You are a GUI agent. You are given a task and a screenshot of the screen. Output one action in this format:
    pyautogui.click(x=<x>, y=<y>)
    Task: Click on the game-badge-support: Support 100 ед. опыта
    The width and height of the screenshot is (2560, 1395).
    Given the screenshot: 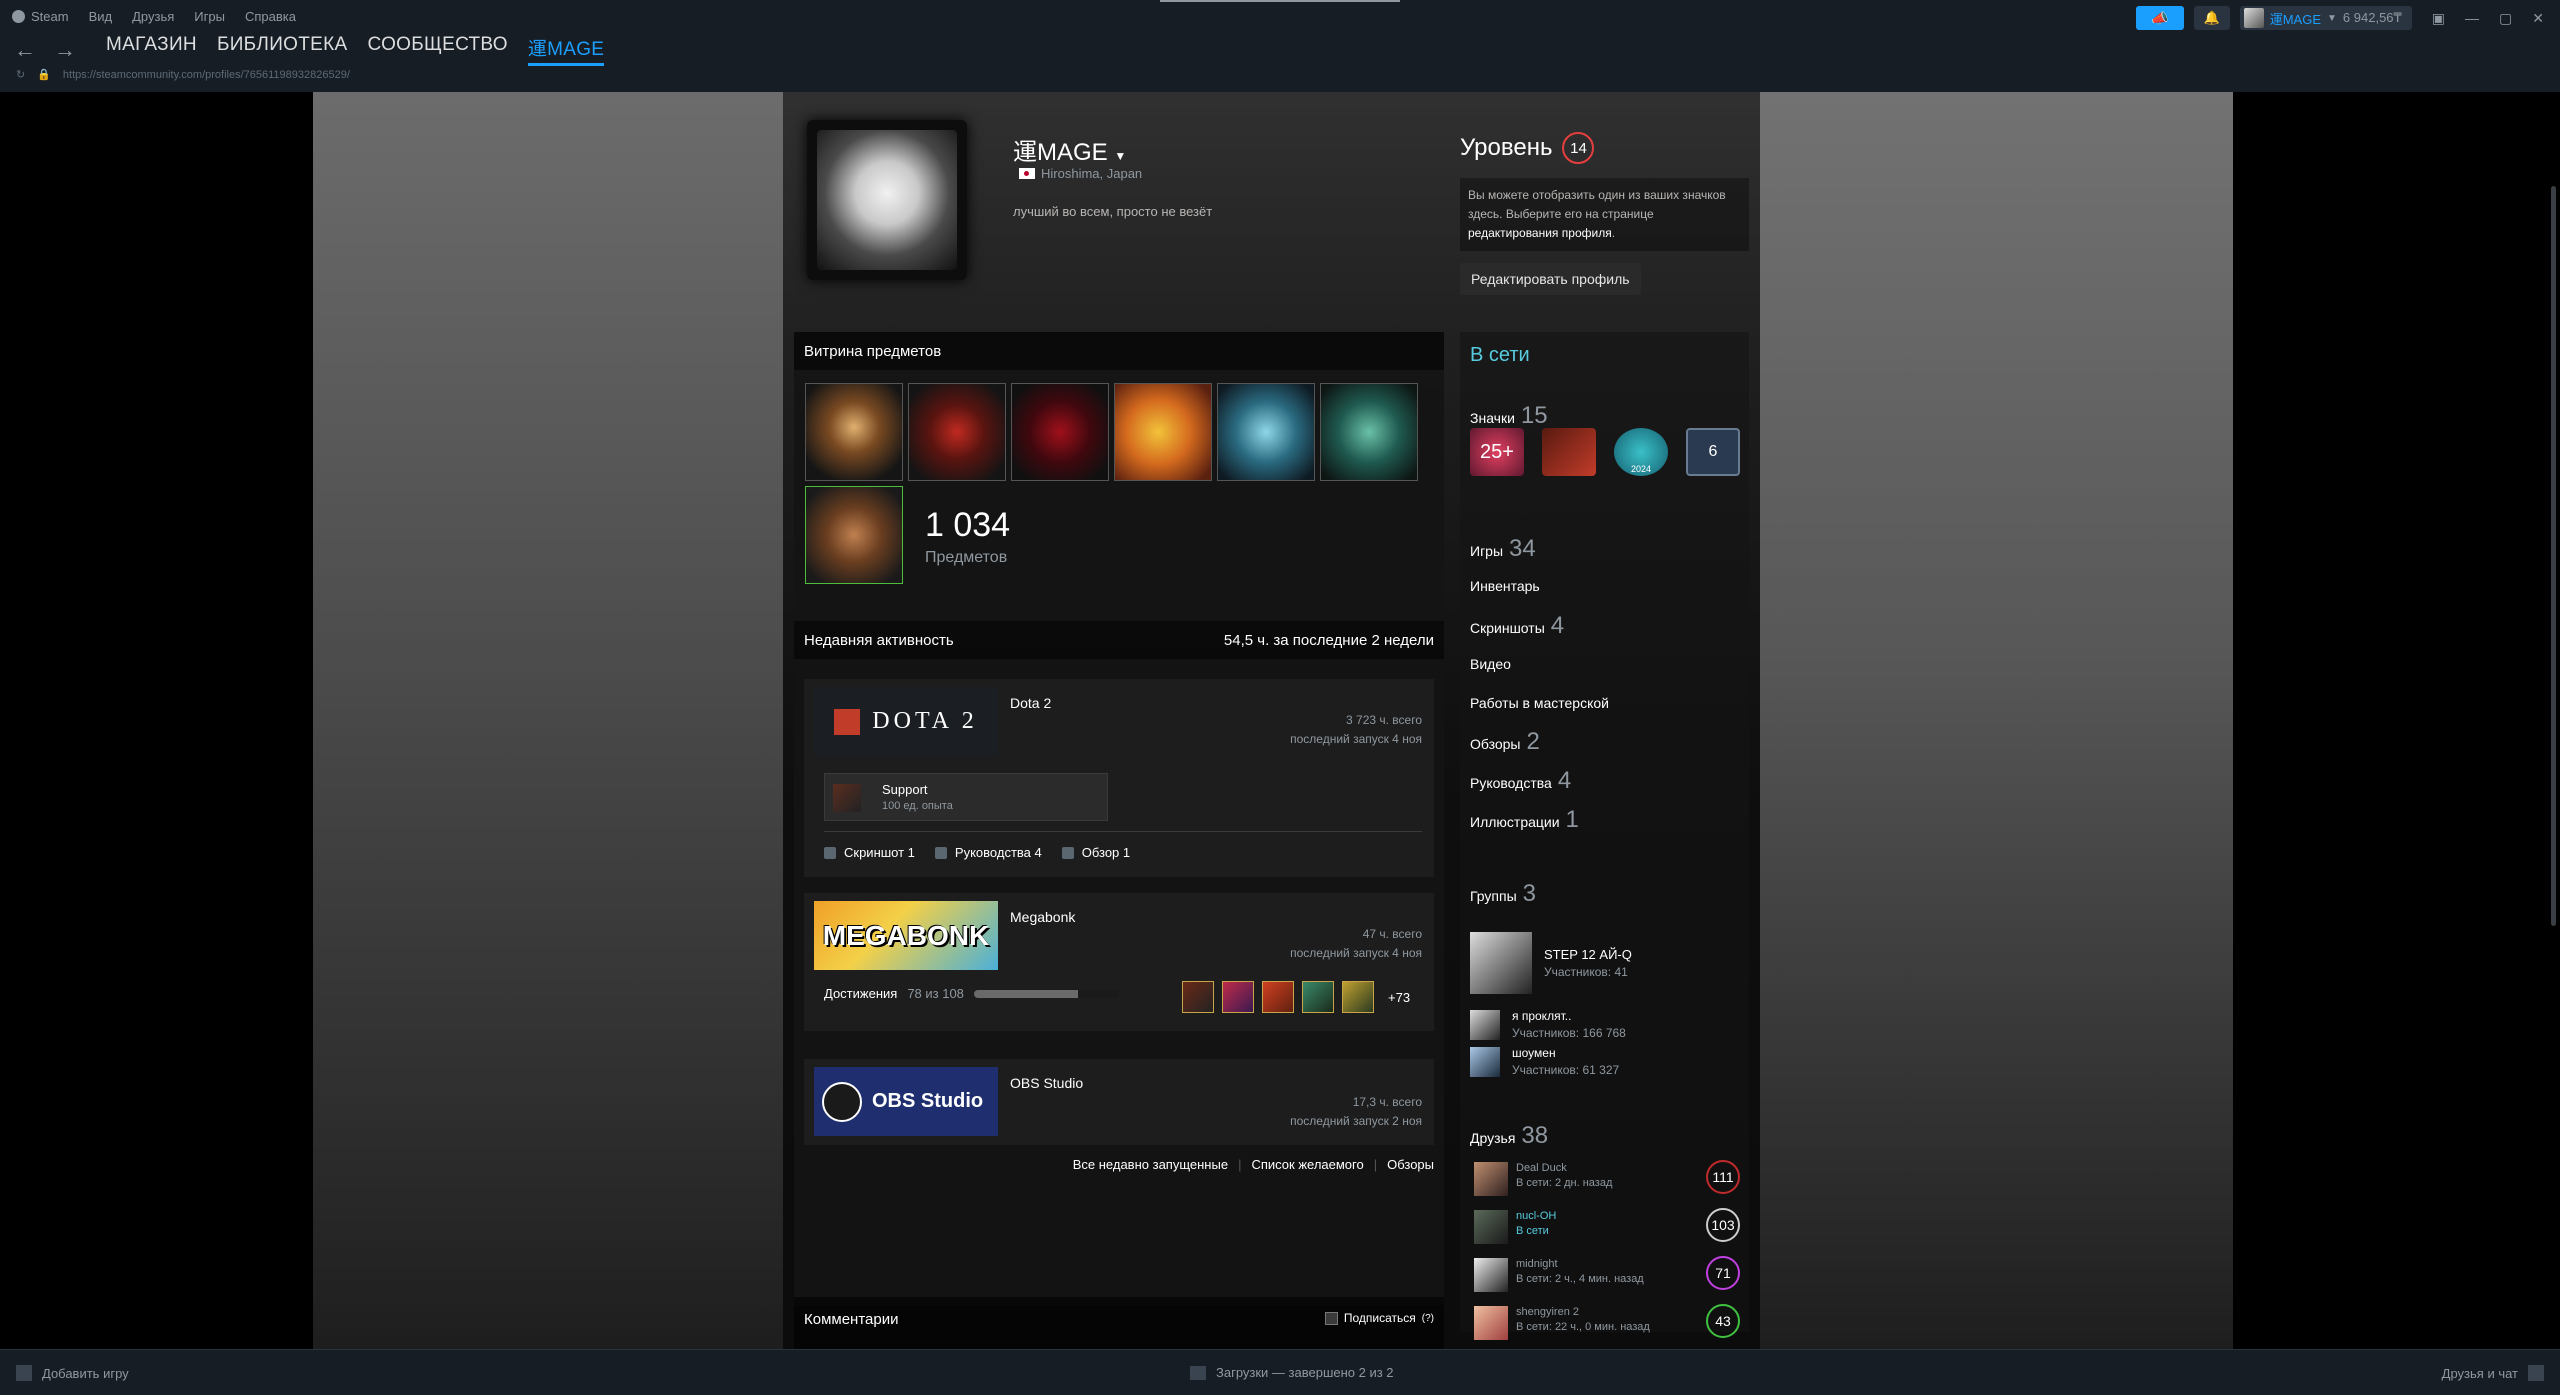 What is the action you would take?
    pyautogui.click(x=966, y=797)
    